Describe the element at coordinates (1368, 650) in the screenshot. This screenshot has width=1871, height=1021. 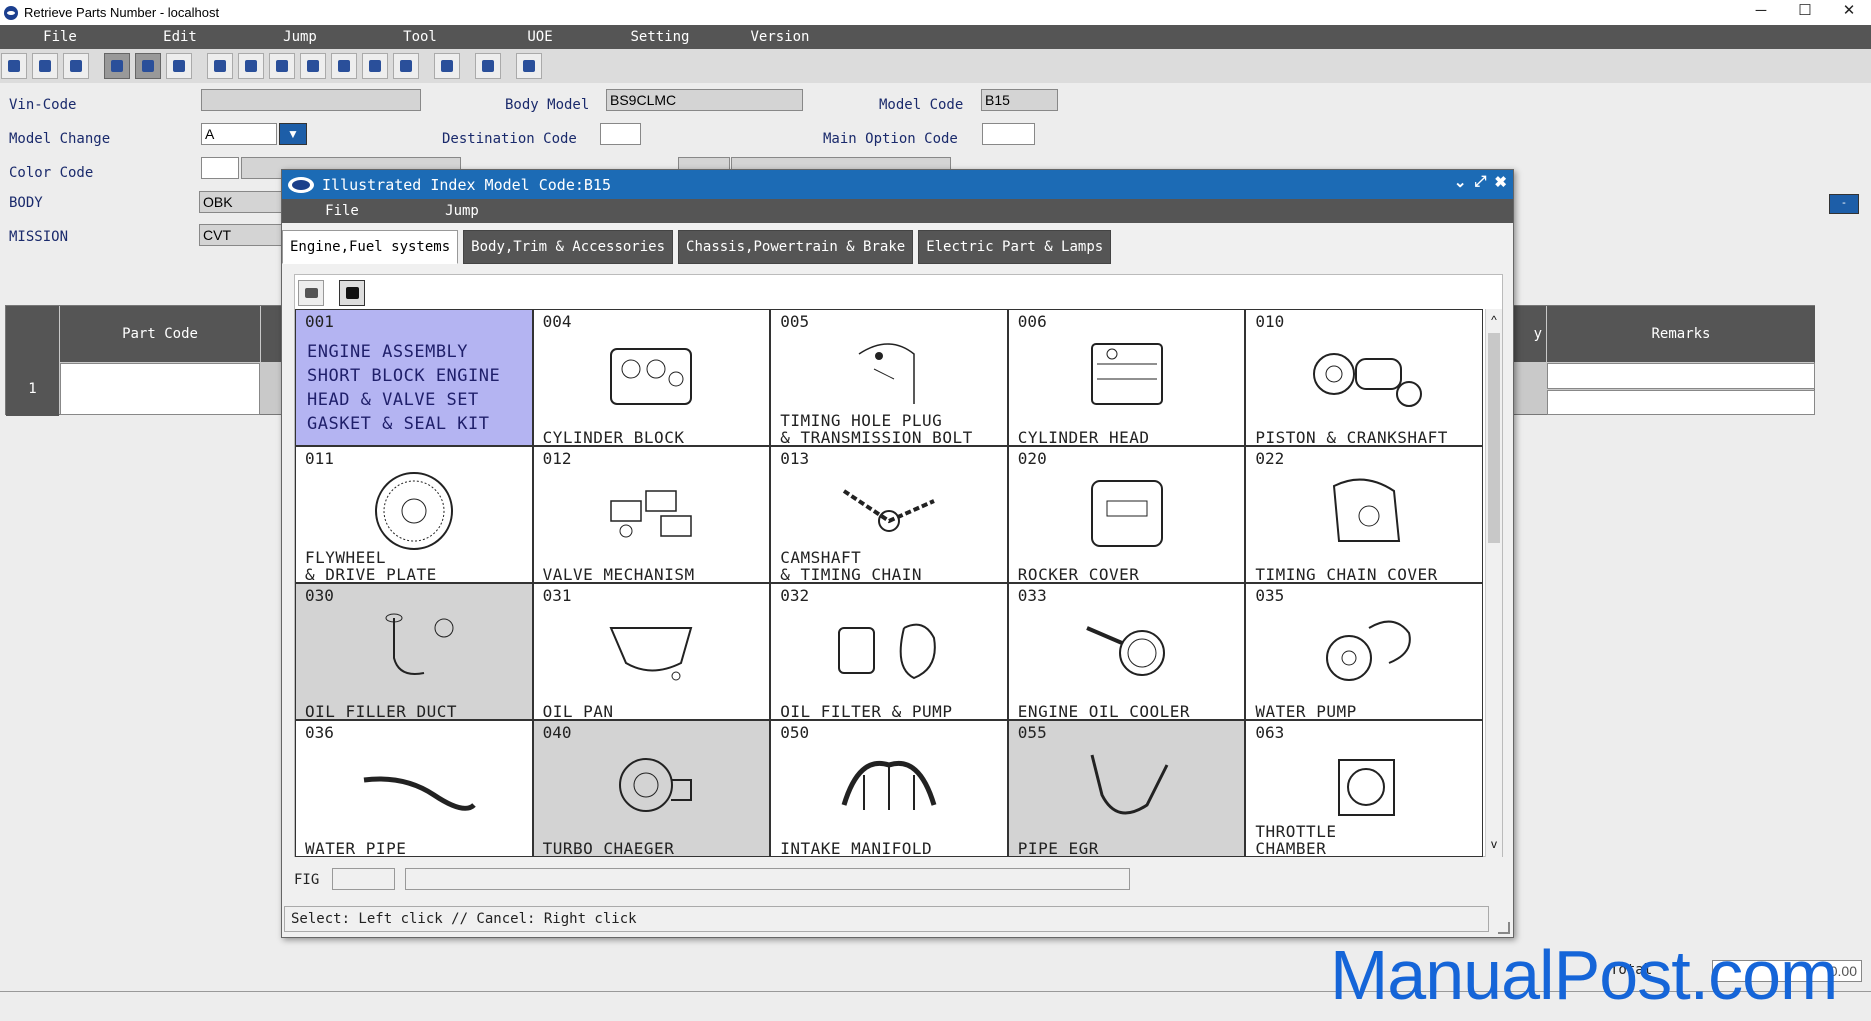
I see `water-pump-icon` at that location.